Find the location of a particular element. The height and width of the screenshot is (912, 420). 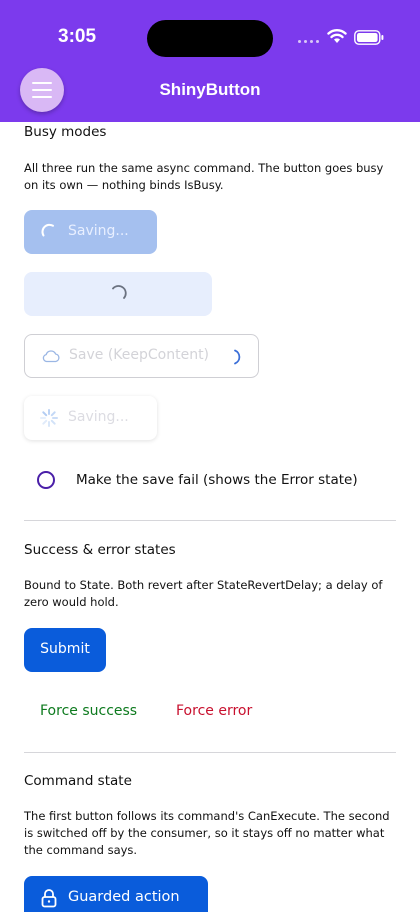

activity-indicator-icon is located at coordinates (49, 418).